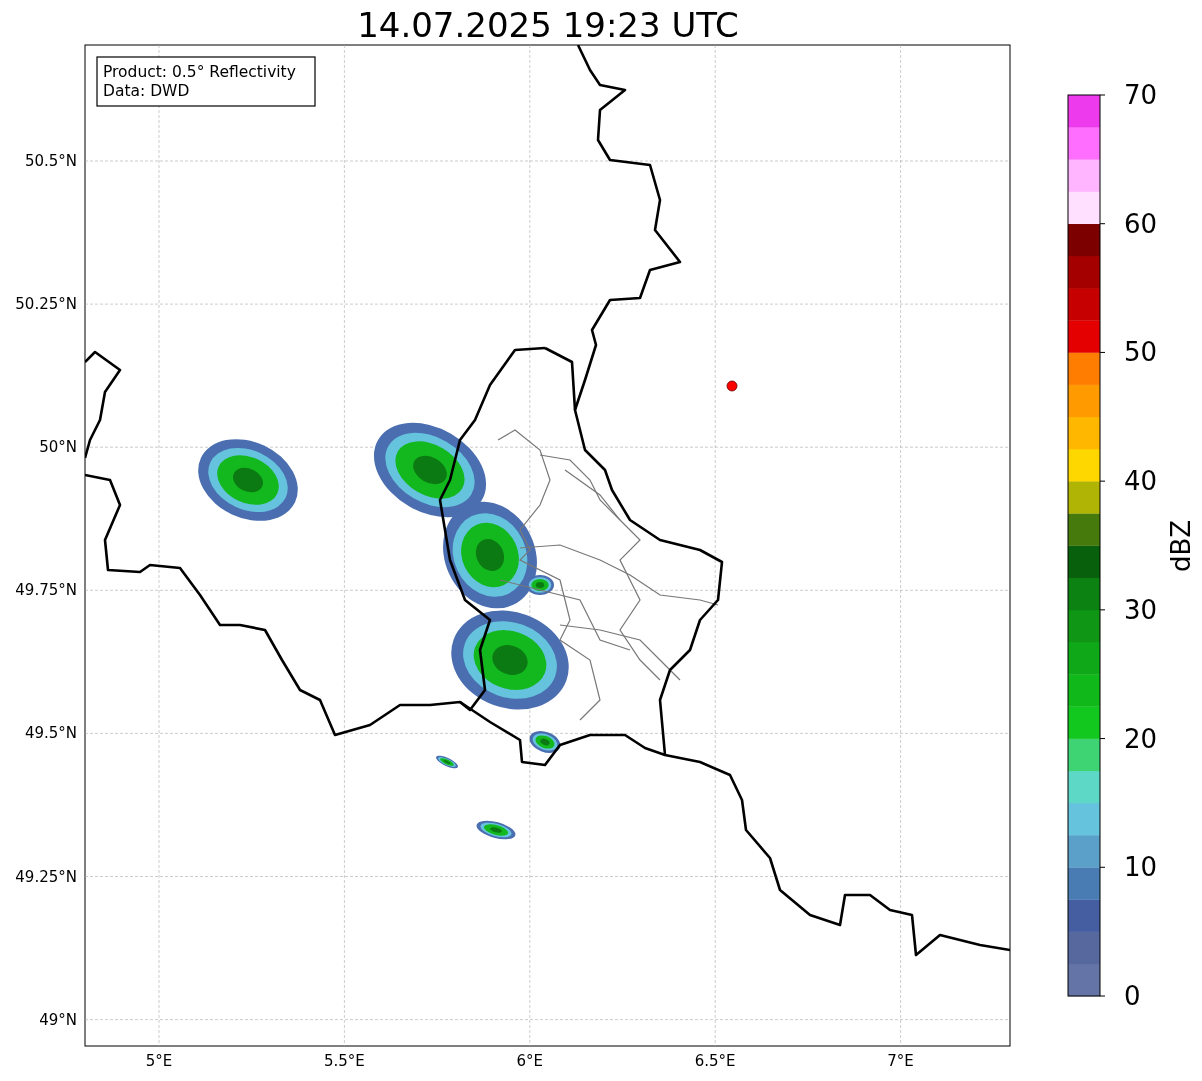 This screenshot has height=1081, width=1202. Describe the element at coordinates (344, 1061) in the screenshot. I see `axis-tick-label: 5.5°E` at that location.